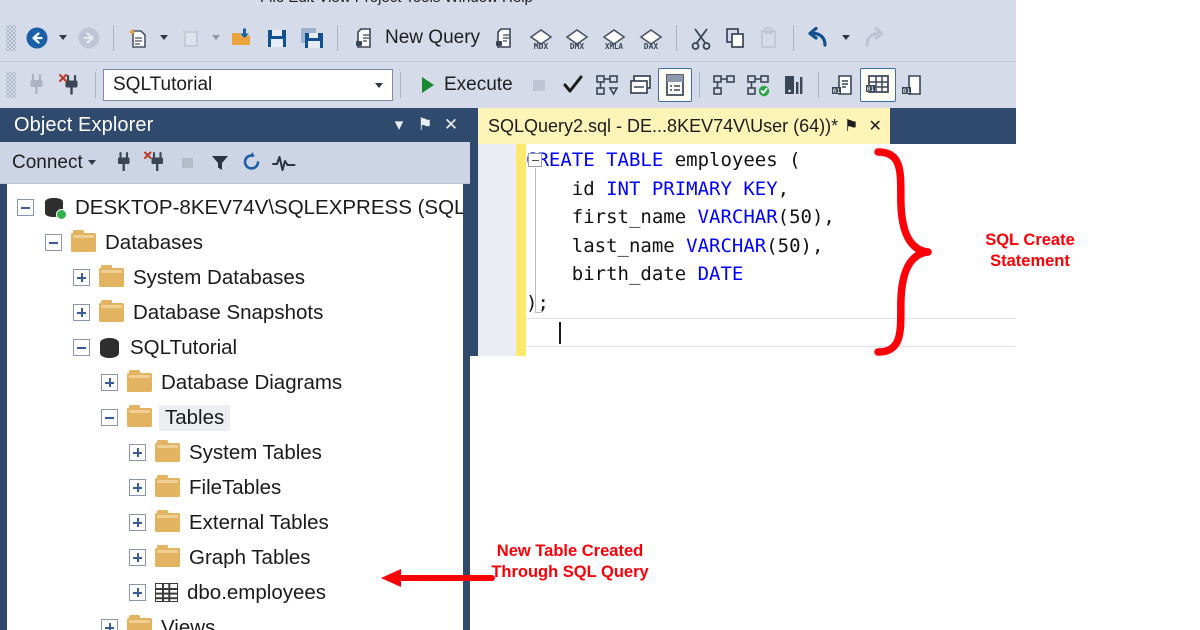  Describe the element at coordinates (56, 163) in the screenshot. I see `connect-dropdown-button: Connect` at that location.